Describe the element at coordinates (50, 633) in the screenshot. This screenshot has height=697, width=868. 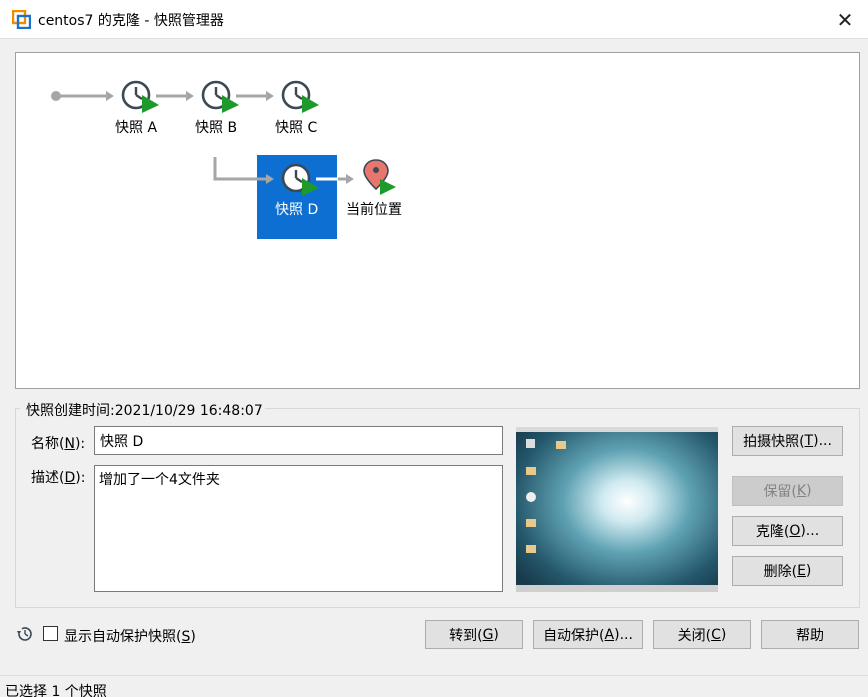
I see `show-auto-protect-checkbox` at that location.